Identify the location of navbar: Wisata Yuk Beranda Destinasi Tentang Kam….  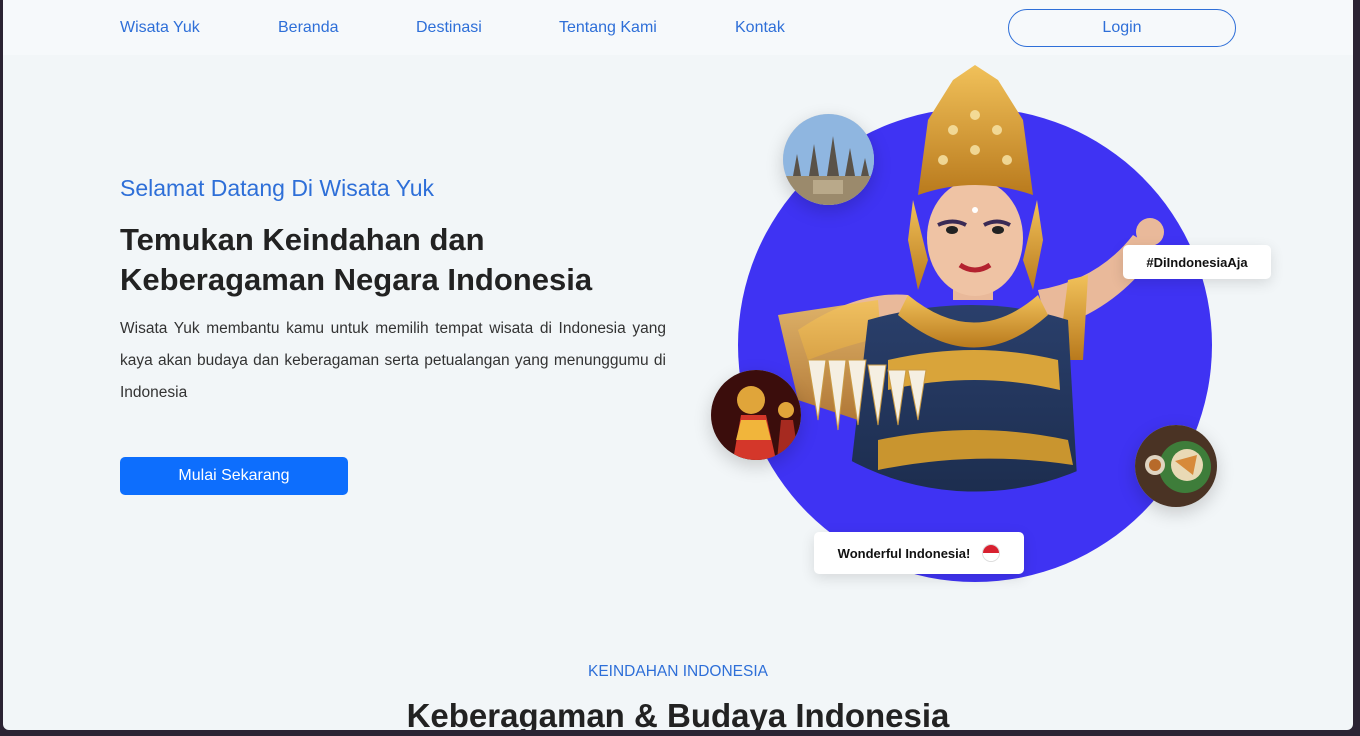
(678, 27).